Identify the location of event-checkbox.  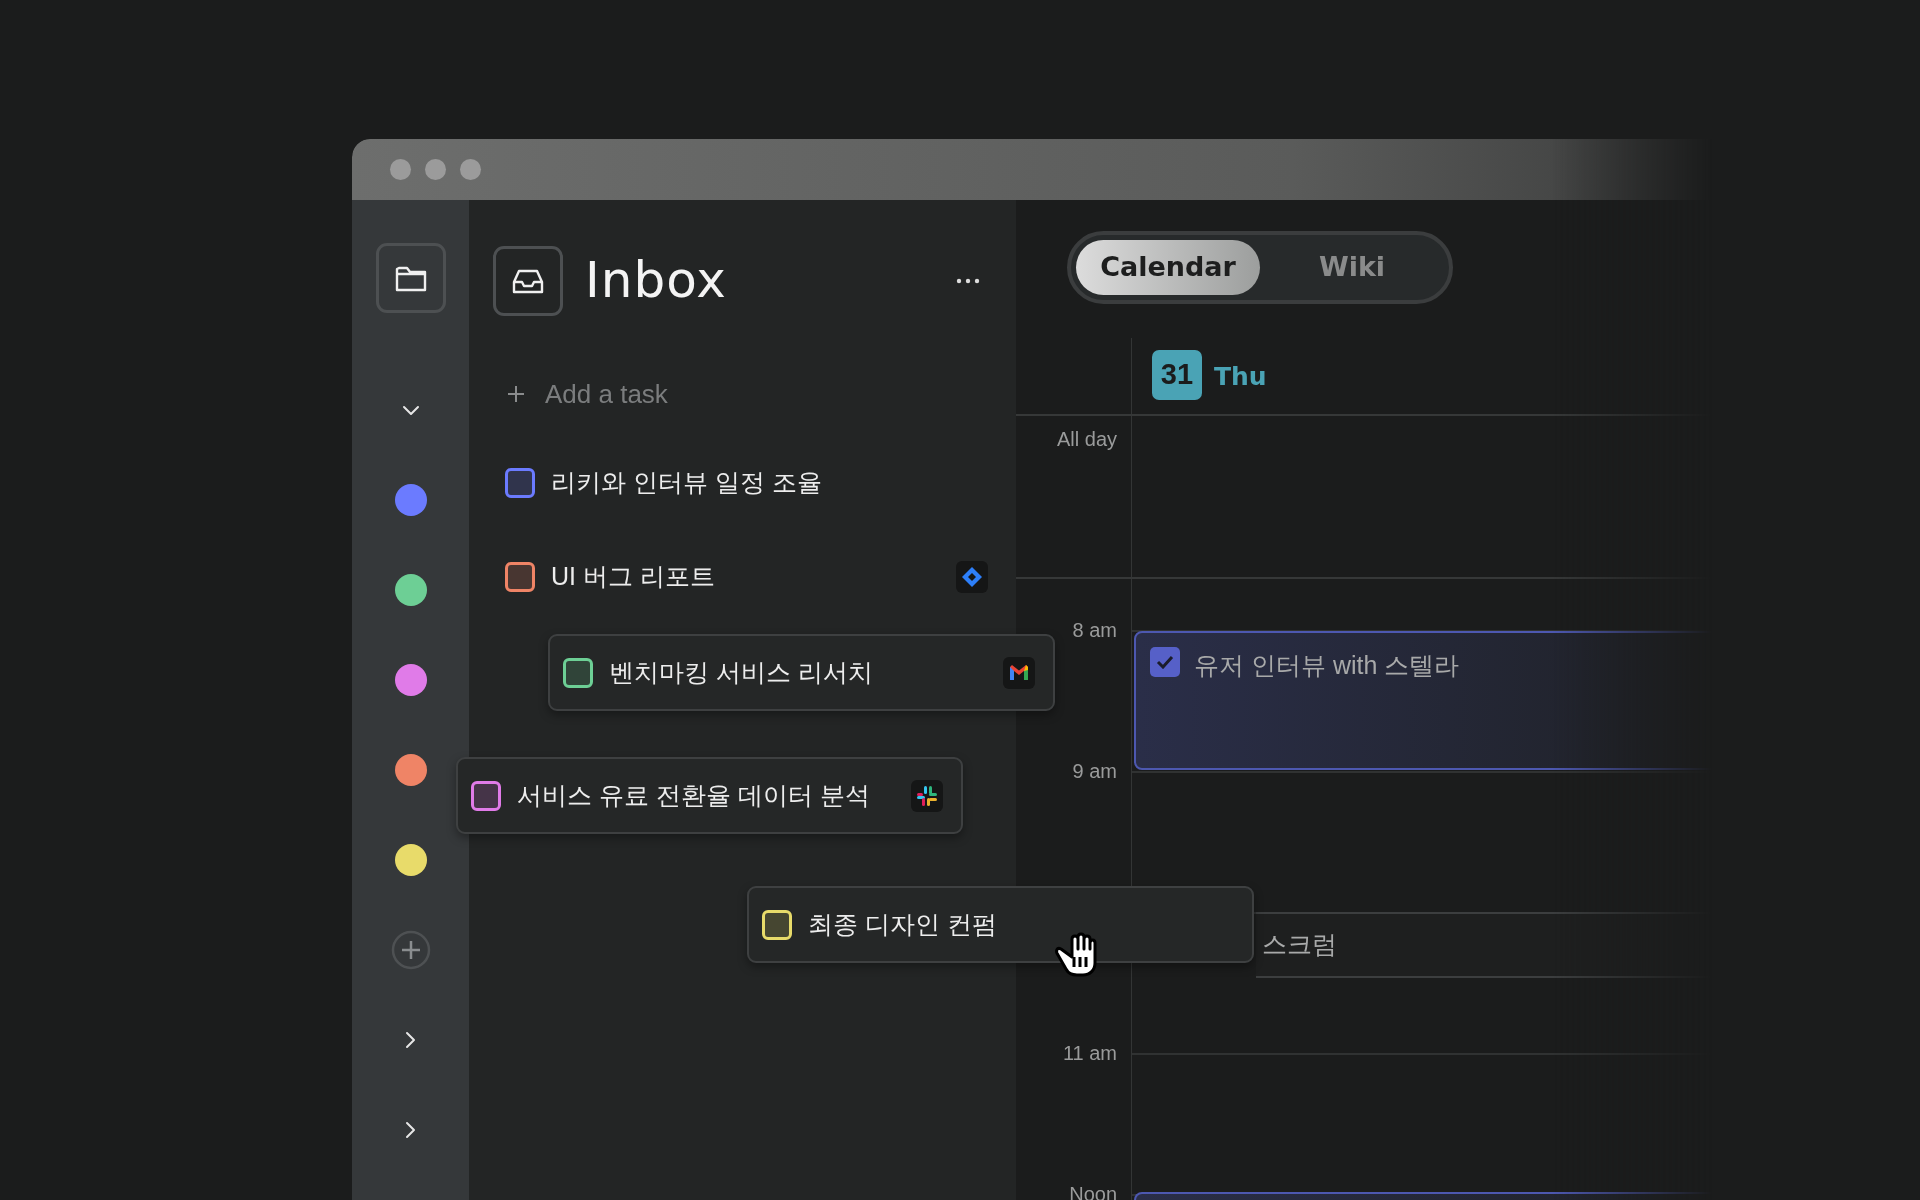
(1165, 662).